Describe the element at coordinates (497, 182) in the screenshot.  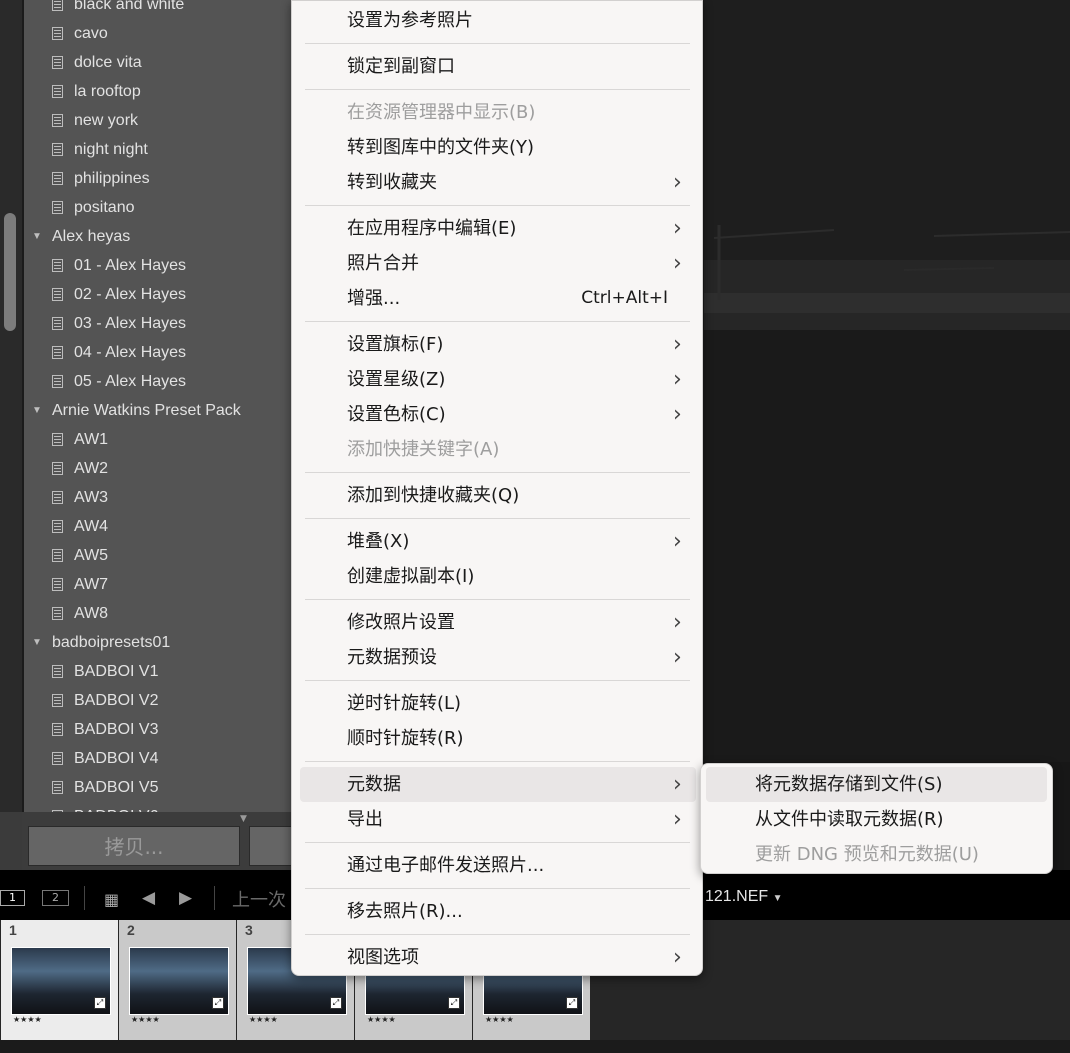
I see `context-menu-item: 转到收藏夹 ›` at that location.